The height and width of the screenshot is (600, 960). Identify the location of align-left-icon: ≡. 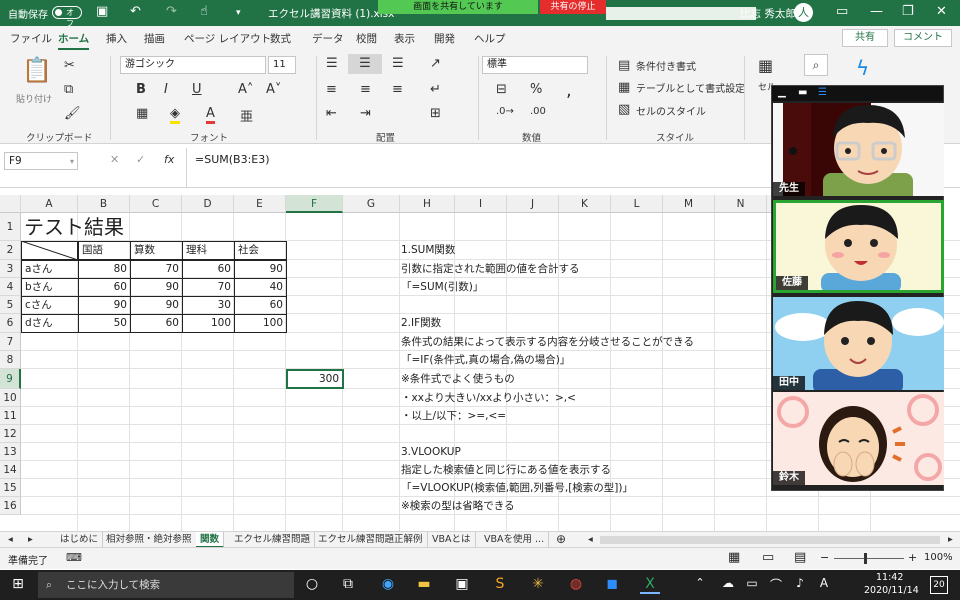
(331, 89).